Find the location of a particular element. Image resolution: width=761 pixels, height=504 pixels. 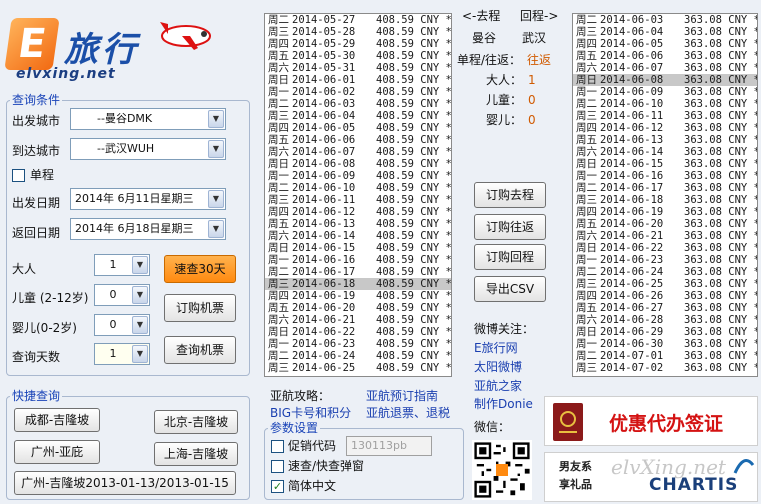

child-select: 0 ▼ is located at coordinates (122, 295).